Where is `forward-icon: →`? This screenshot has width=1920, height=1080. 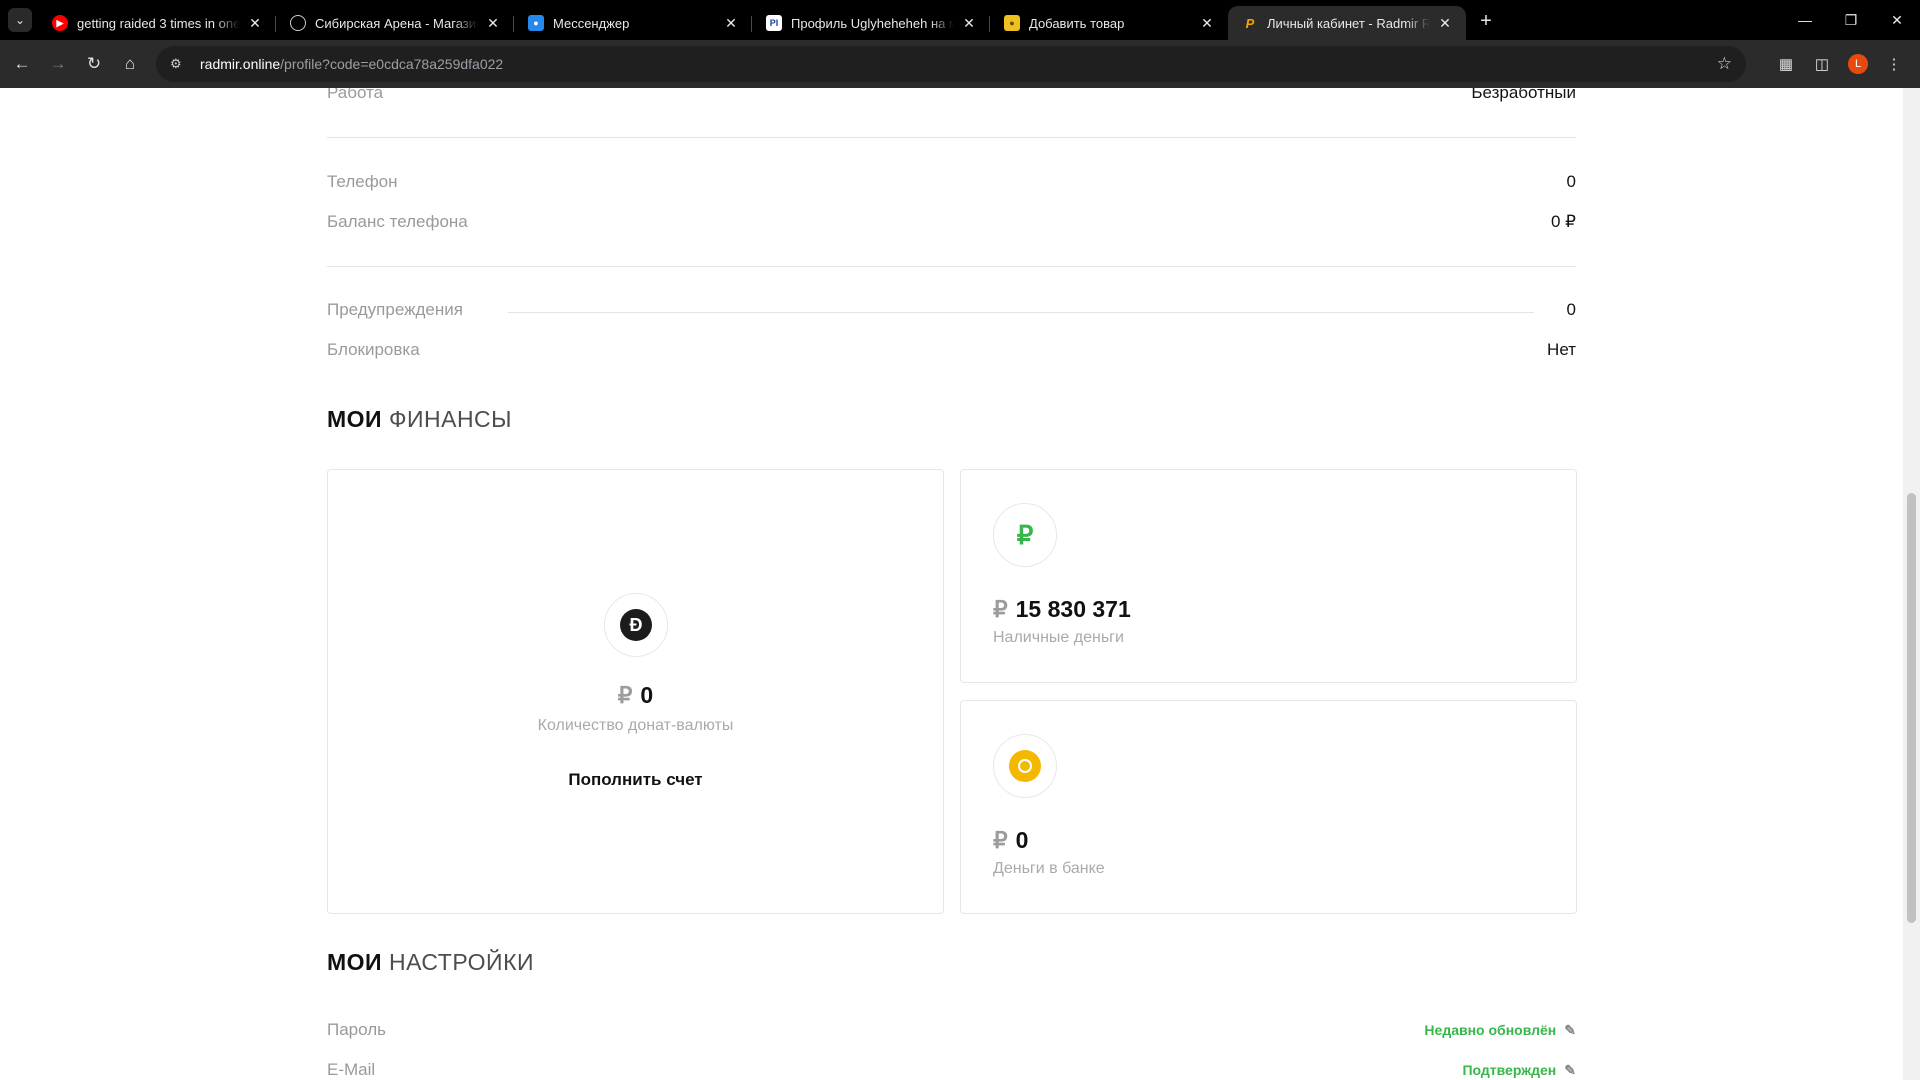 forward-icon: → is located at coordinates (58, 64).